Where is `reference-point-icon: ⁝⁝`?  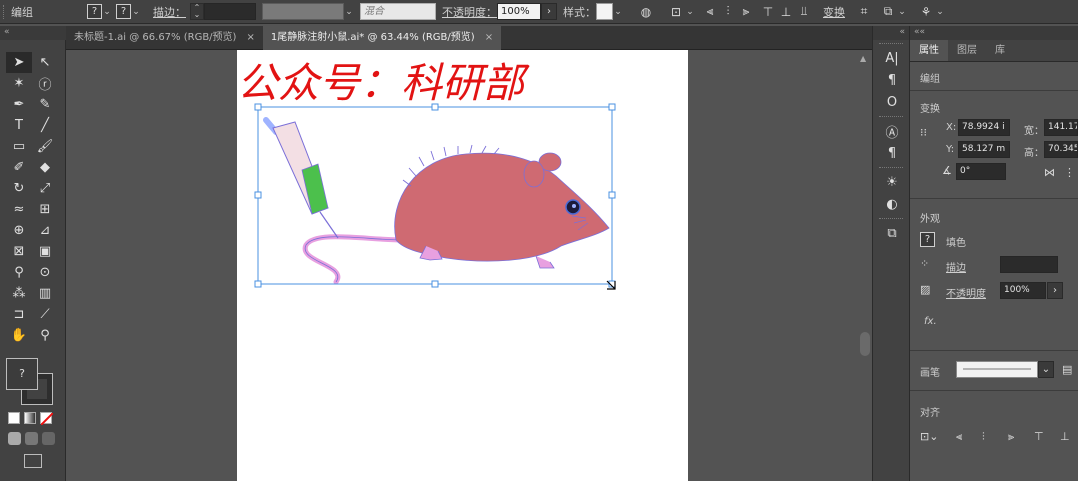
reference-point-icon: ⁝⁝ is located at coordinates (923, 132).